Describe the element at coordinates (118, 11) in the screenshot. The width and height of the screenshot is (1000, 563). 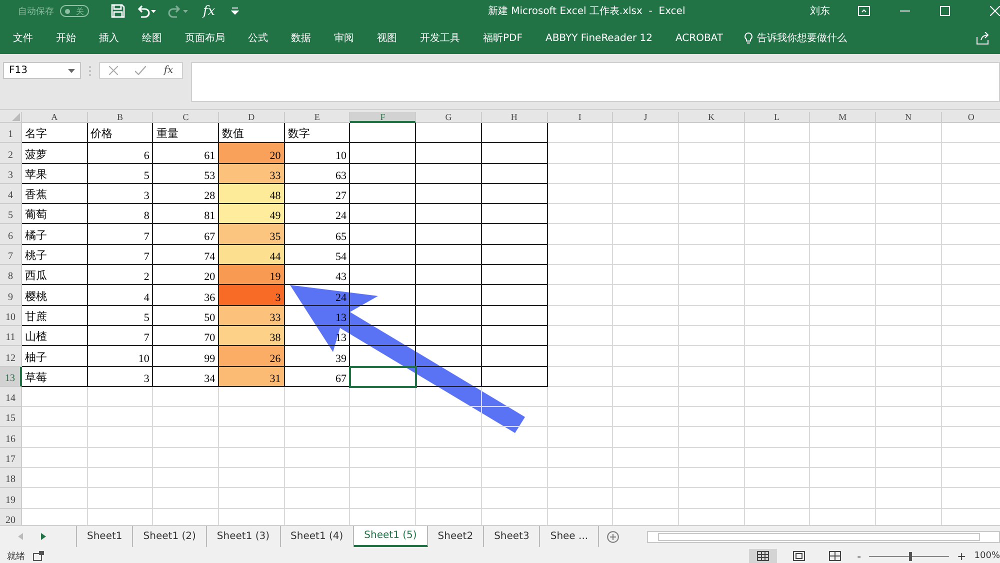
I see `save-icon` at that location.